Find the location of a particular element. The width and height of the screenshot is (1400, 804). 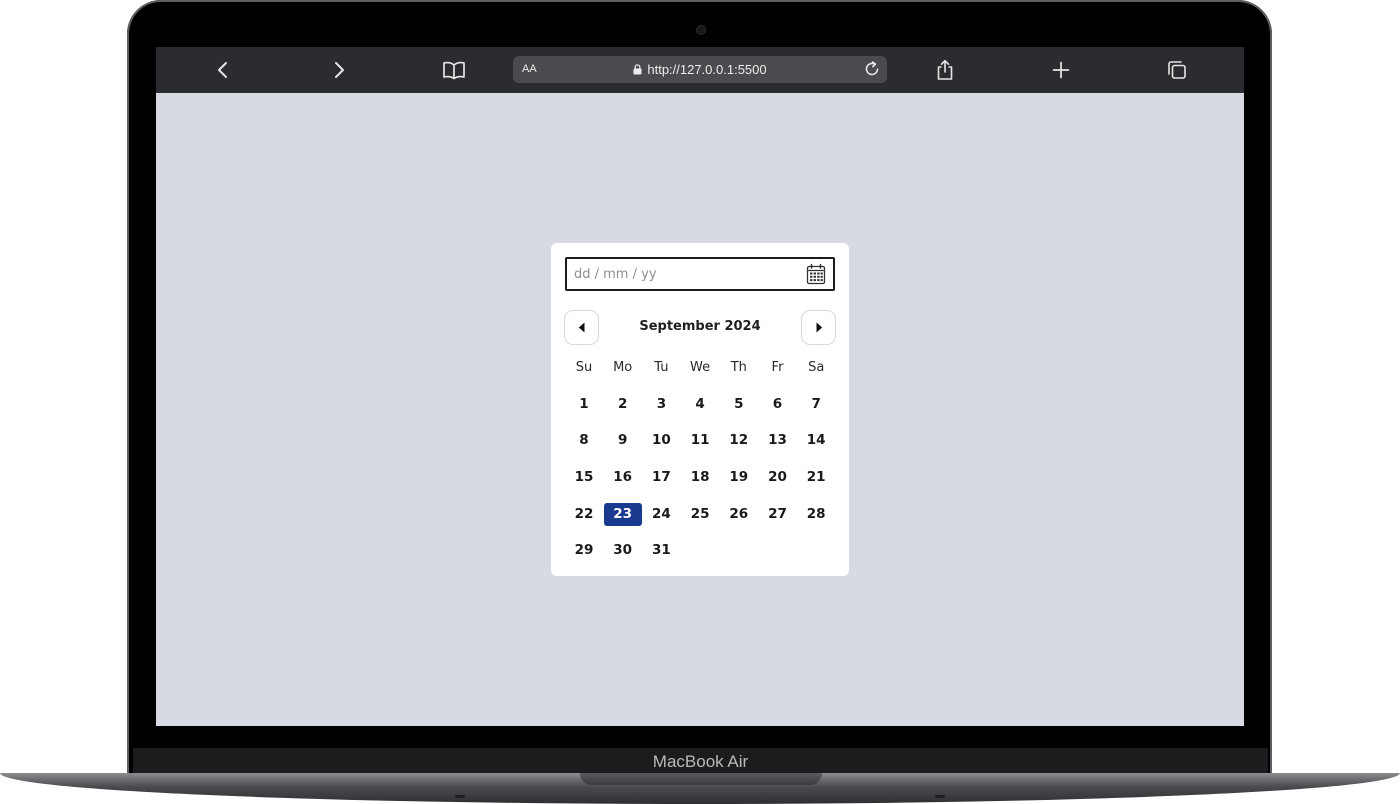

calendar-icon is located at coordinates (816, 274).